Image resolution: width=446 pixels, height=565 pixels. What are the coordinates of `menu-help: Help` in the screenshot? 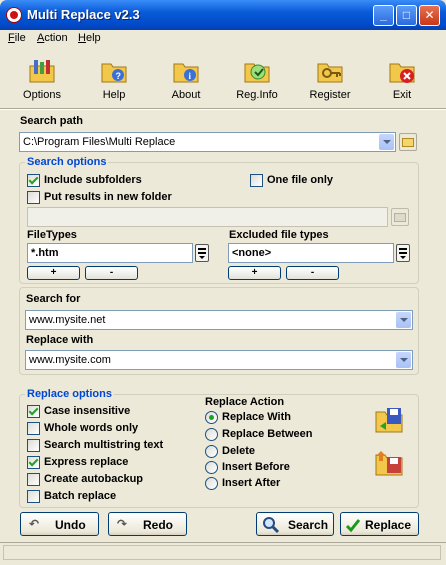 It's located at (89, 38).